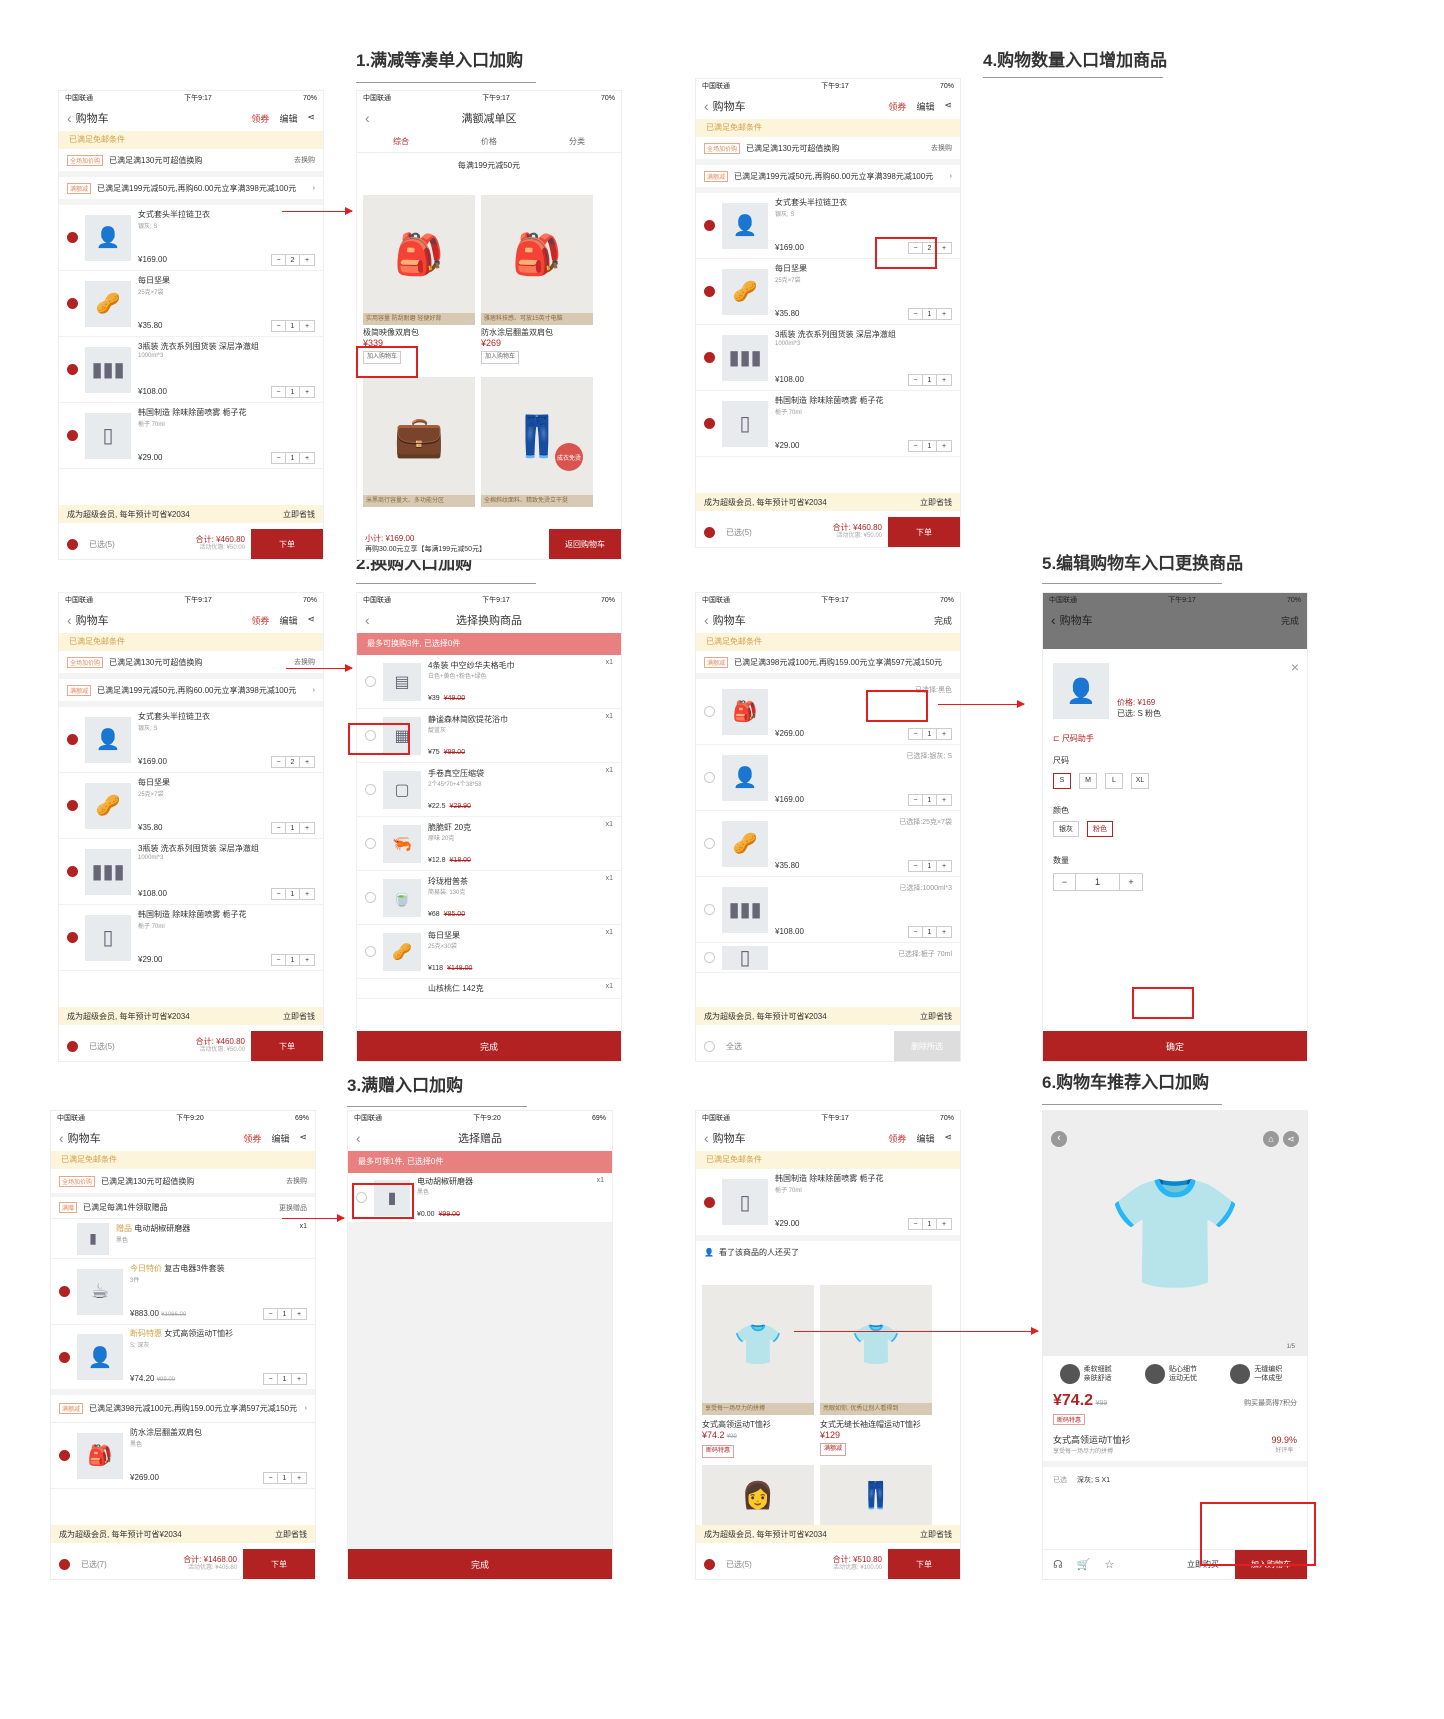  What do you see at coordinates (489, 989) in the screenshot?
I see `exchange-row: 山核桃仁 142克 x1` at bounding box center [489, 989].